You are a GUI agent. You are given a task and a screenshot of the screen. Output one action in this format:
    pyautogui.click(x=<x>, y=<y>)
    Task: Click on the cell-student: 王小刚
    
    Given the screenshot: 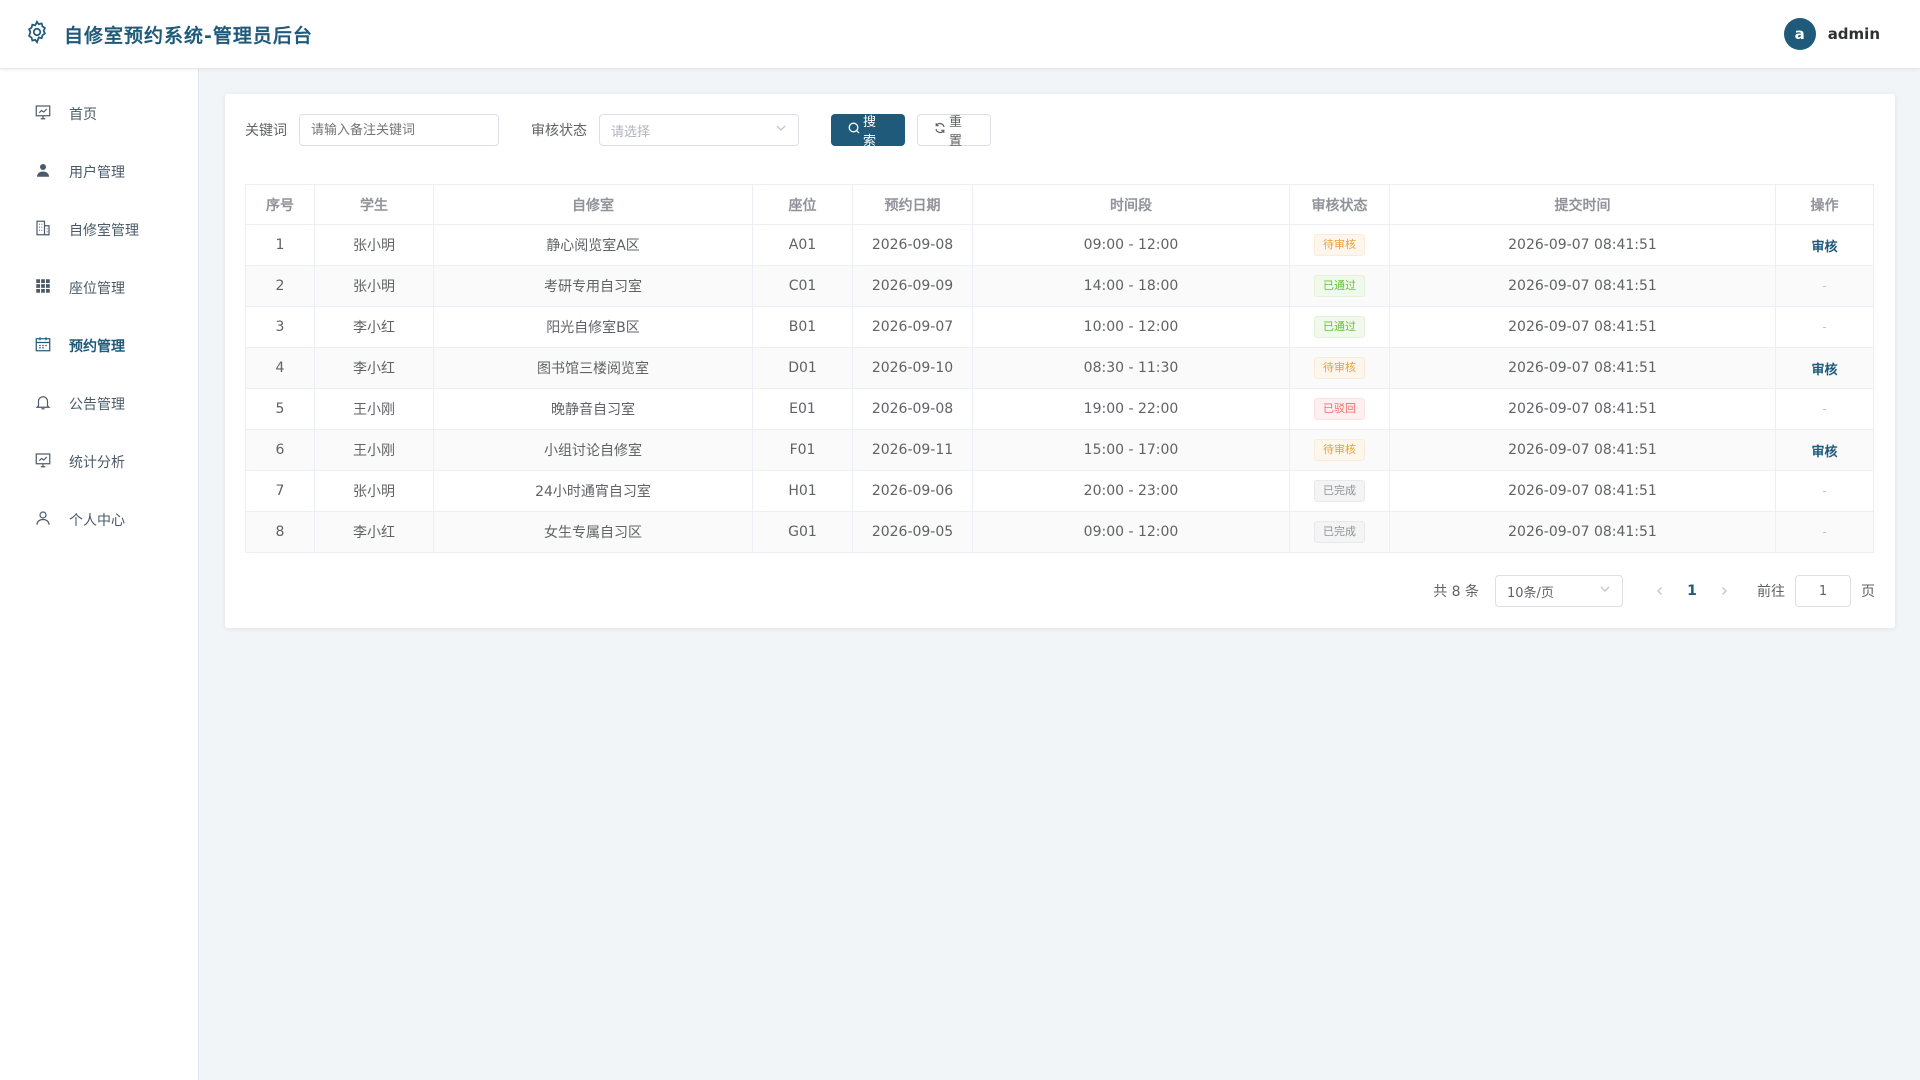 What is the action you would take?
    pyautogui.click(x=374, y=450)
    